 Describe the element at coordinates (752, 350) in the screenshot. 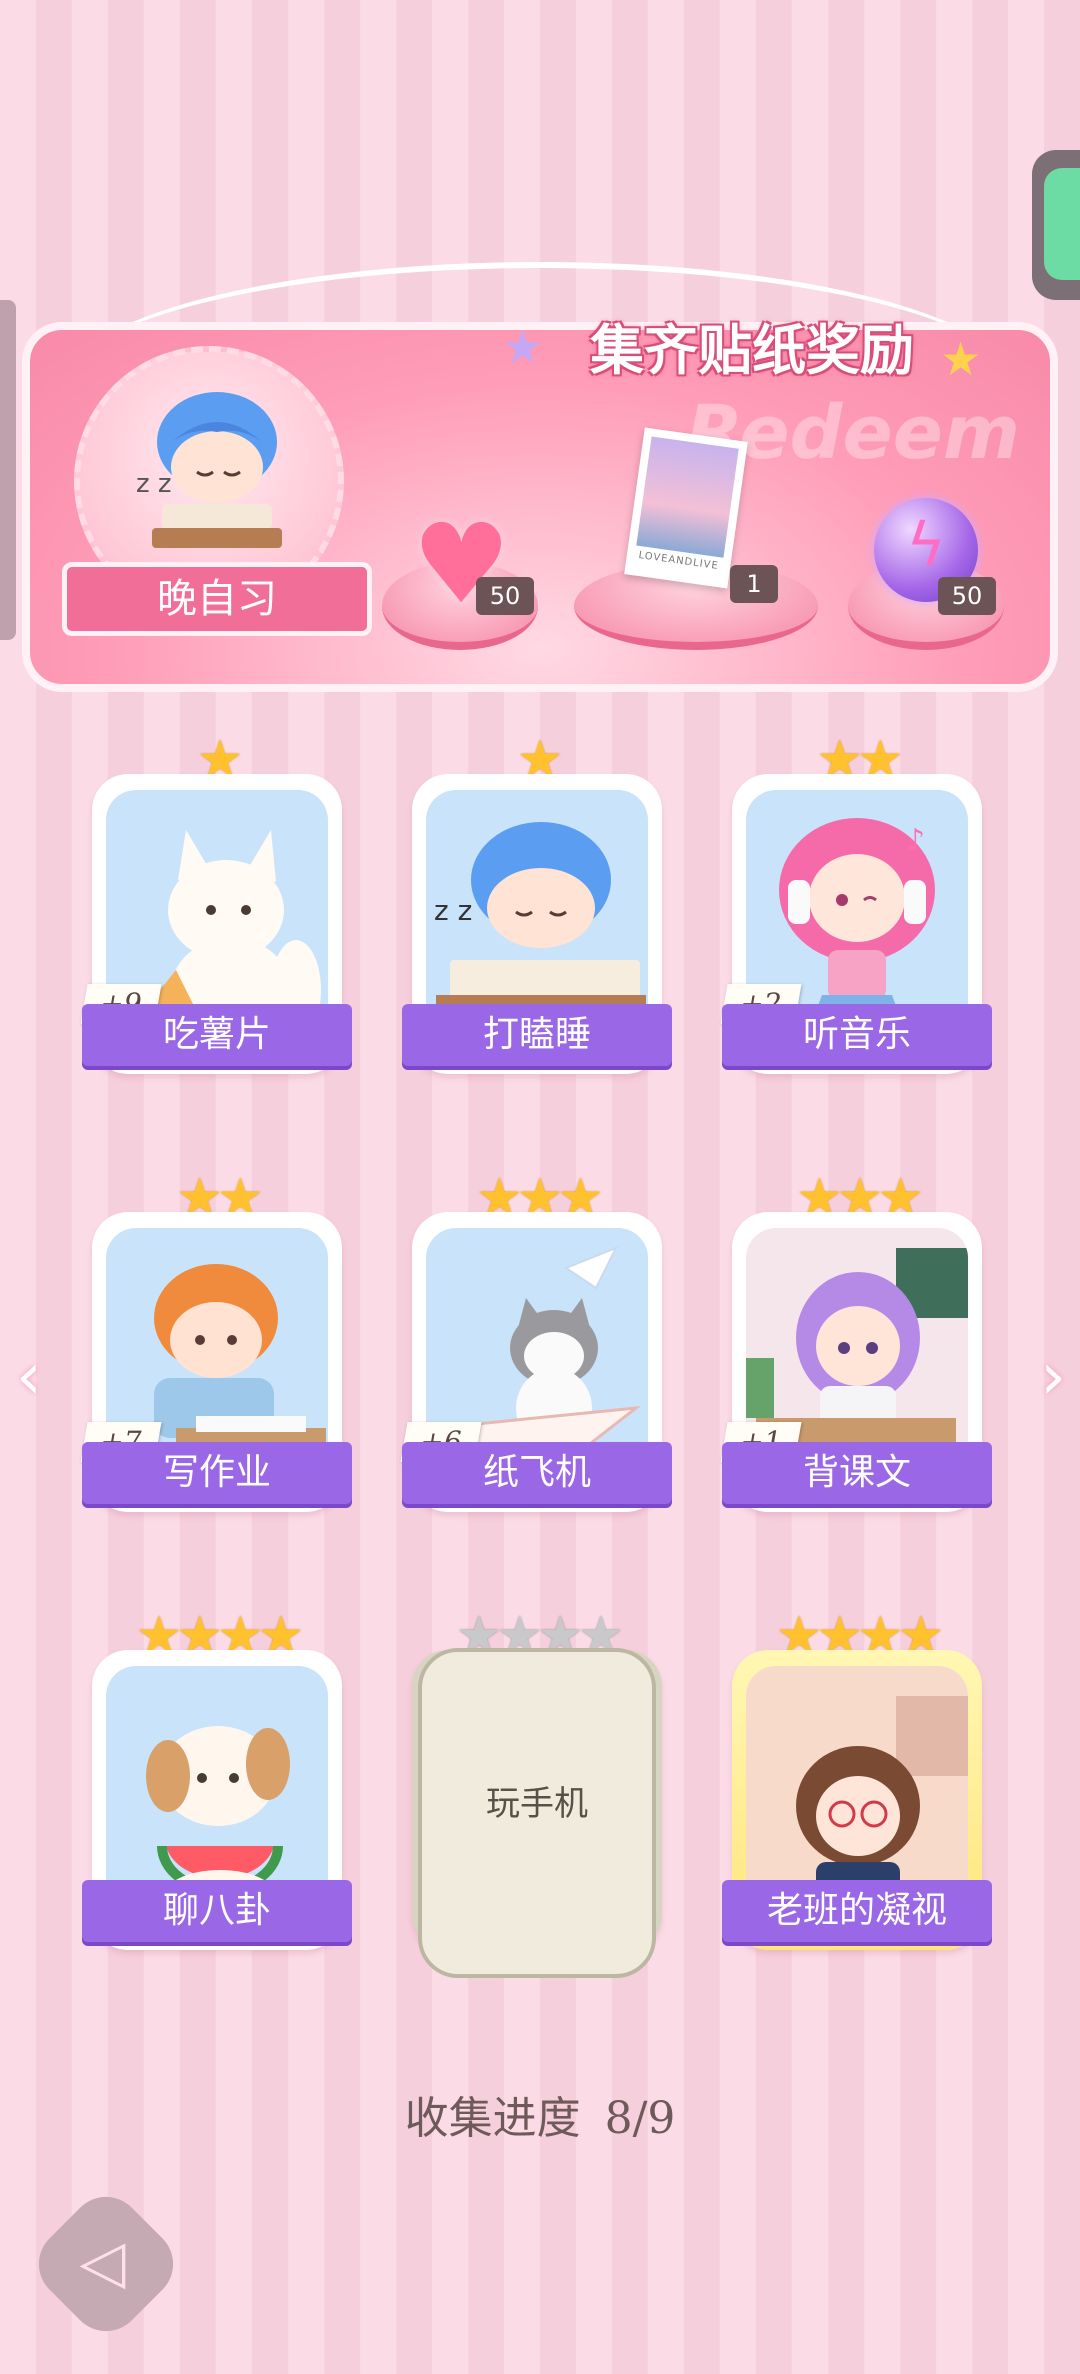

I see `reward-title: 集齐贴纸奖励` at that location.